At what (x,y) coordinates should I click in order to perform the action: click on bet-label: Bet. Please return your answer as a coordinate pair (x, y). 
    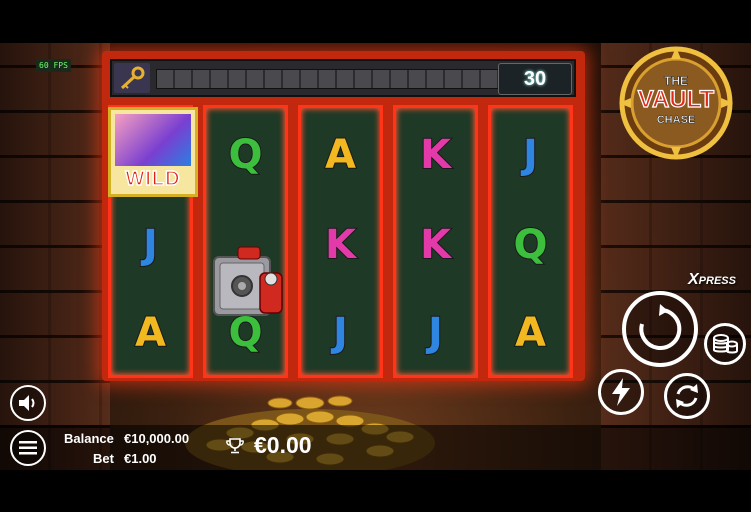
    Looking at the image, I should click on (103, 458).